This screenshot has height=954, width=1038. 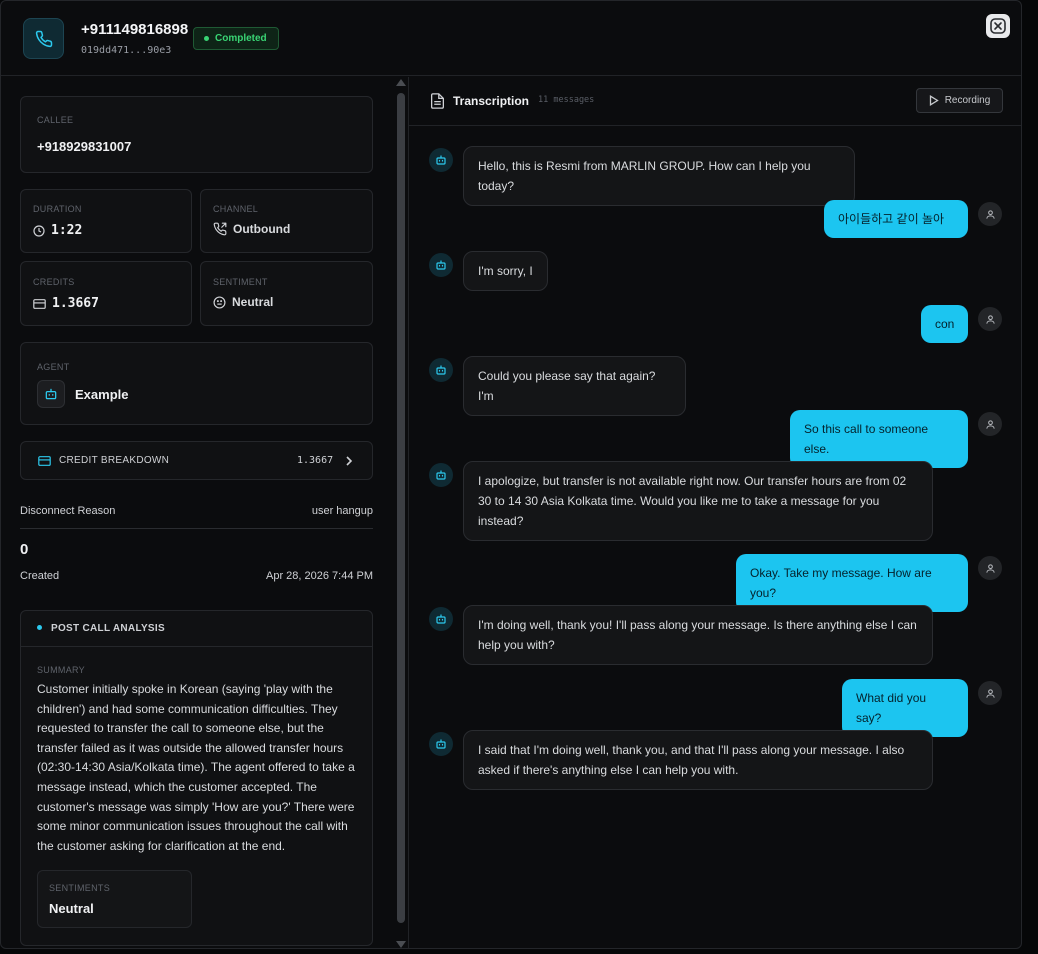 I want to click on credit-breakdown-button: CREDIT BREAKDOWN 1.3667, so click(x=196, y=460).